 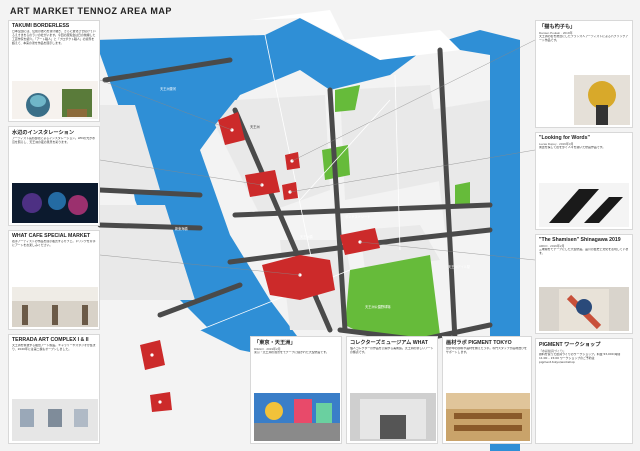 I want to click on card-title: "Looking for Words", so click(x=564, y=138).